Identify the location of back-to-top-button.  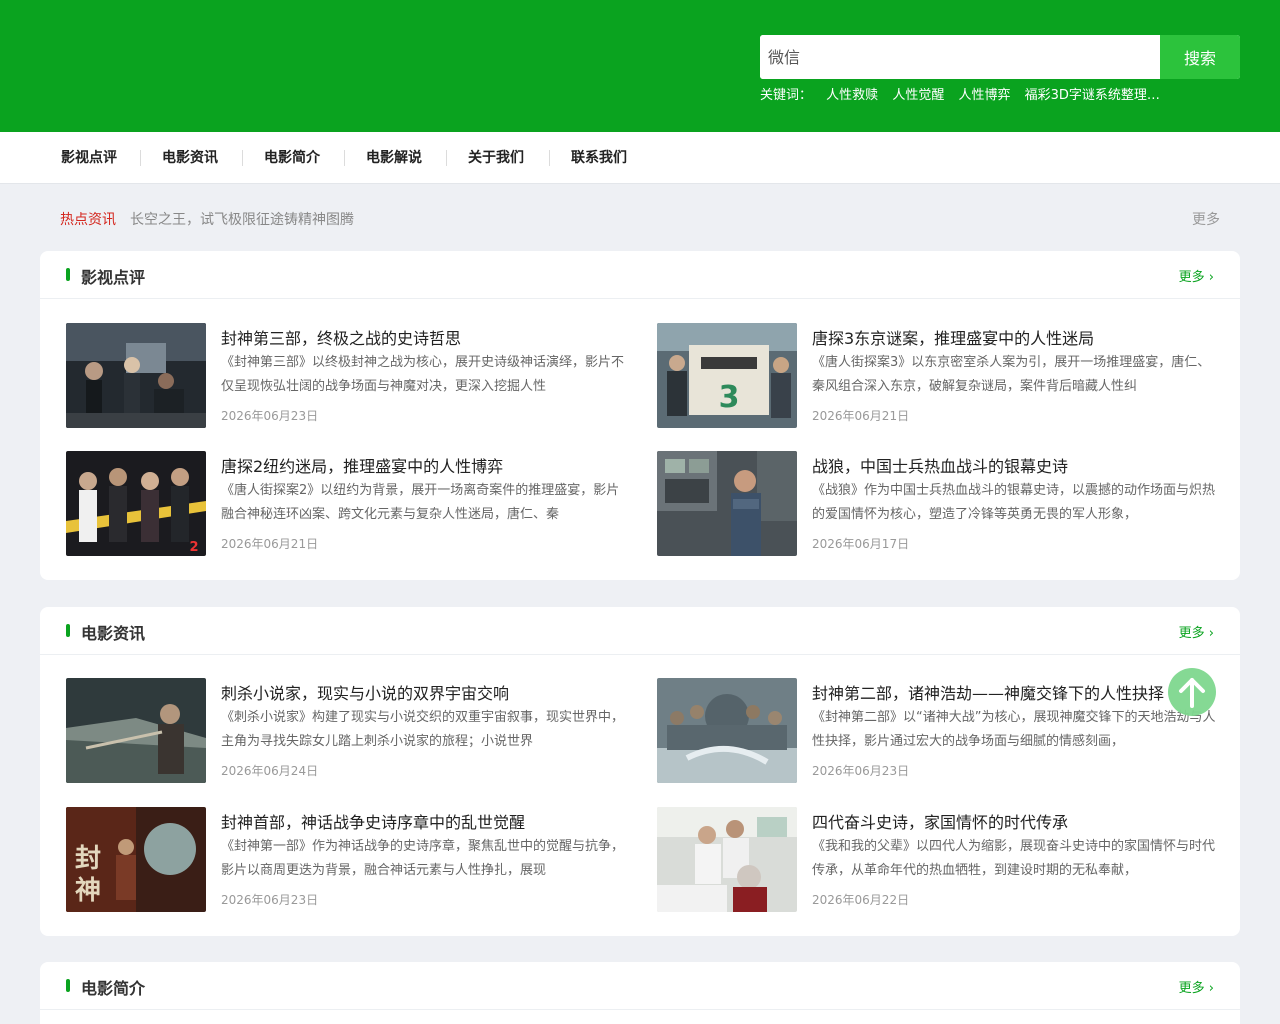
(1192, 692).